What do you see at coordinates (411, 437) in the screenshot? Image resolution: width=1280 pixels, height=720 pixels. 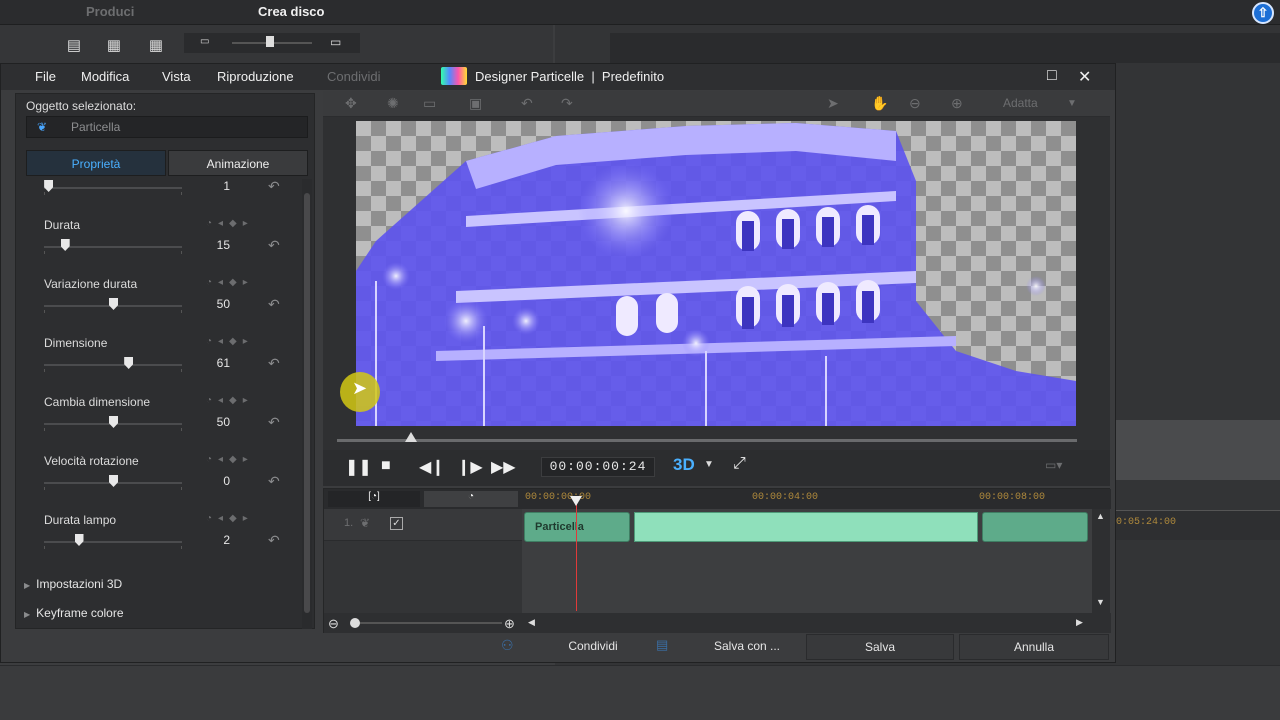 I see `scrubber-thumb` at bounding box center [411, 437].